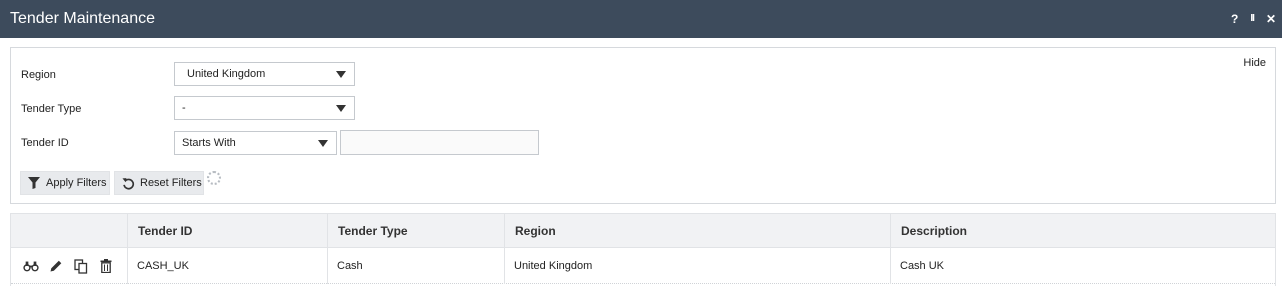 This screenshot has width=1282, height=286. I want to click on region-select: United Kingdom, so click(264, 74).